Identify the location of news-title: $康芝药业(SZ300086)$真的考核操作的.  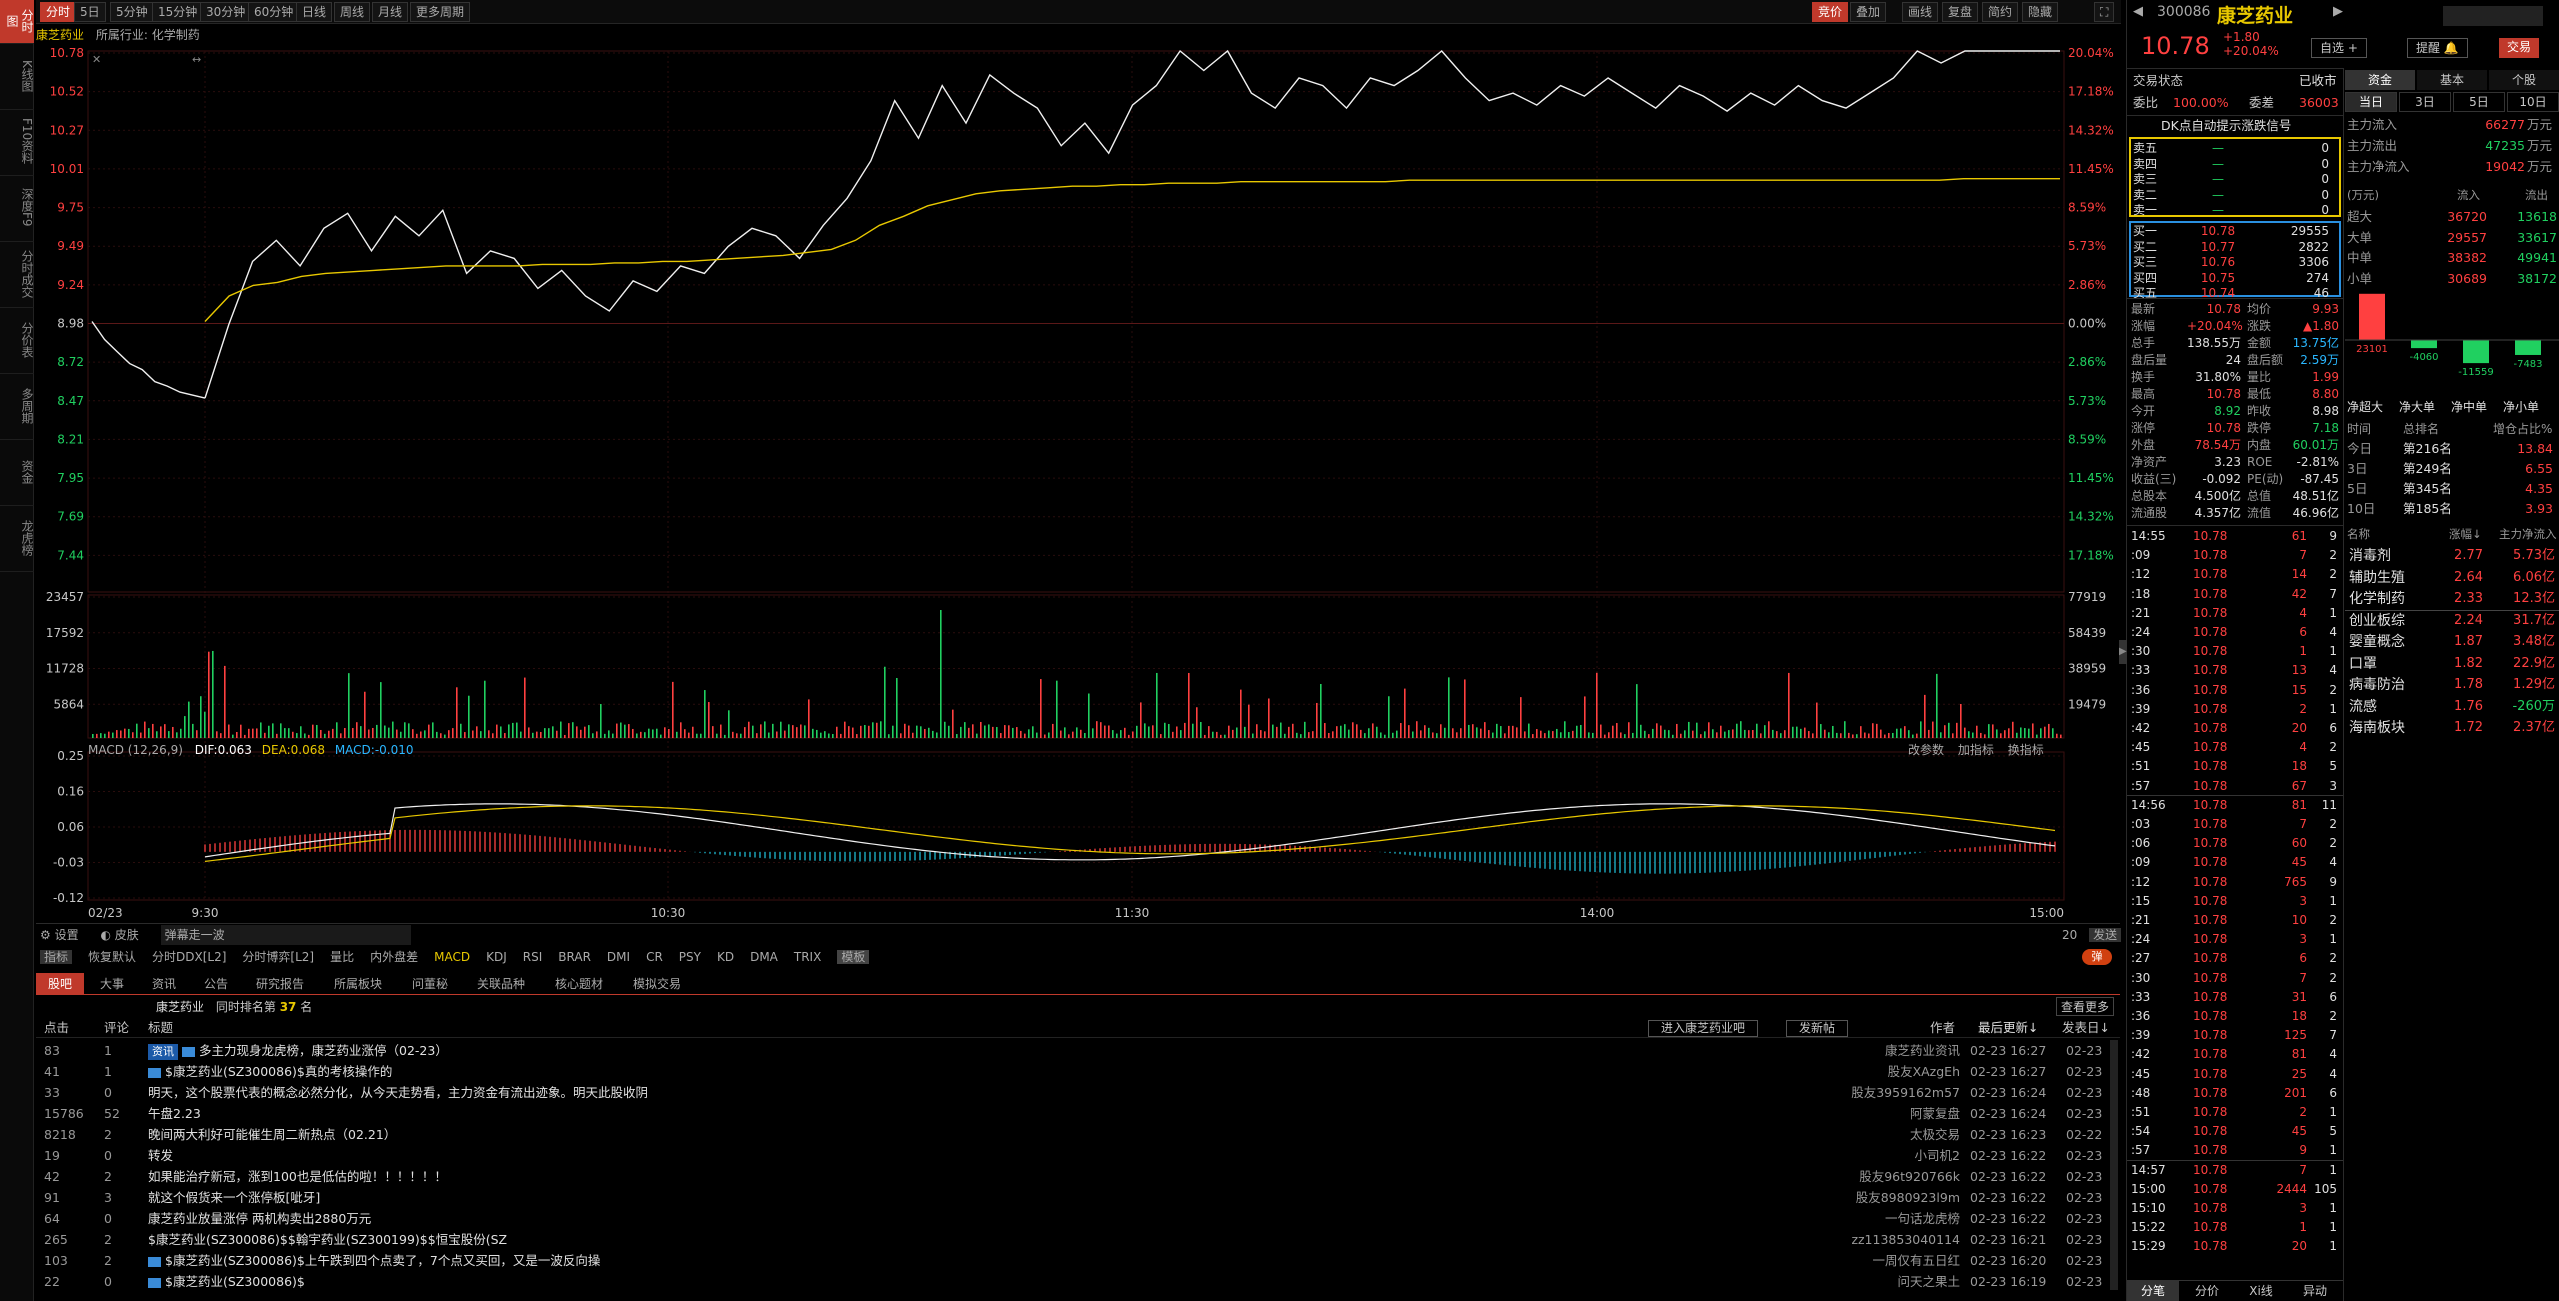
(278, 1071).